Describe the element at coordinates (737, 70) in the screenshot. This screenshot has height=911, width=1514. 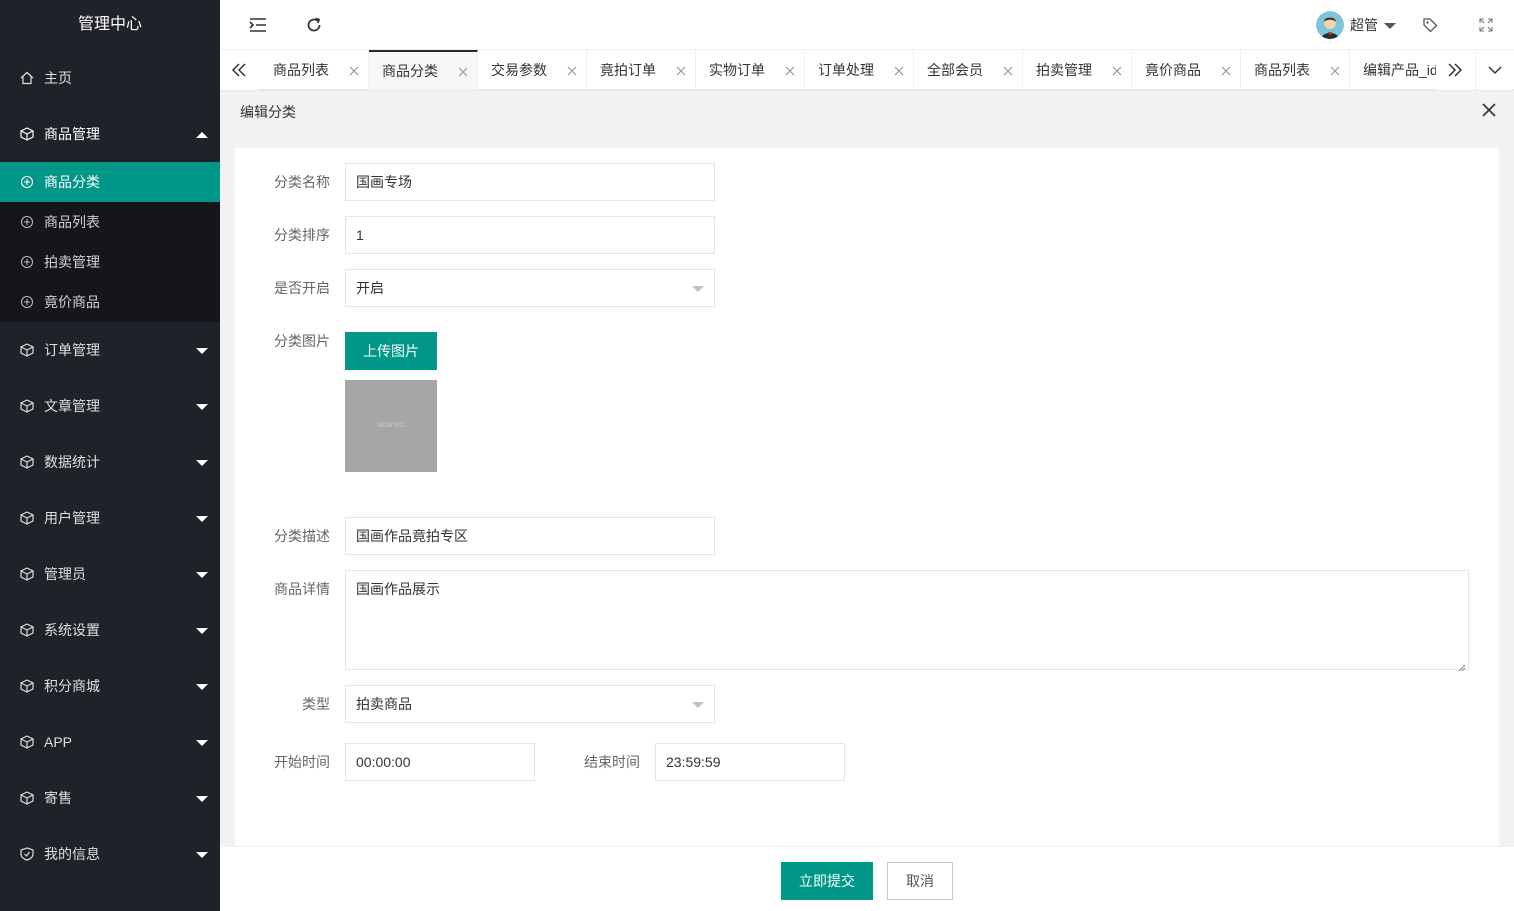
I see `tab-label: 实物订单` at that location.